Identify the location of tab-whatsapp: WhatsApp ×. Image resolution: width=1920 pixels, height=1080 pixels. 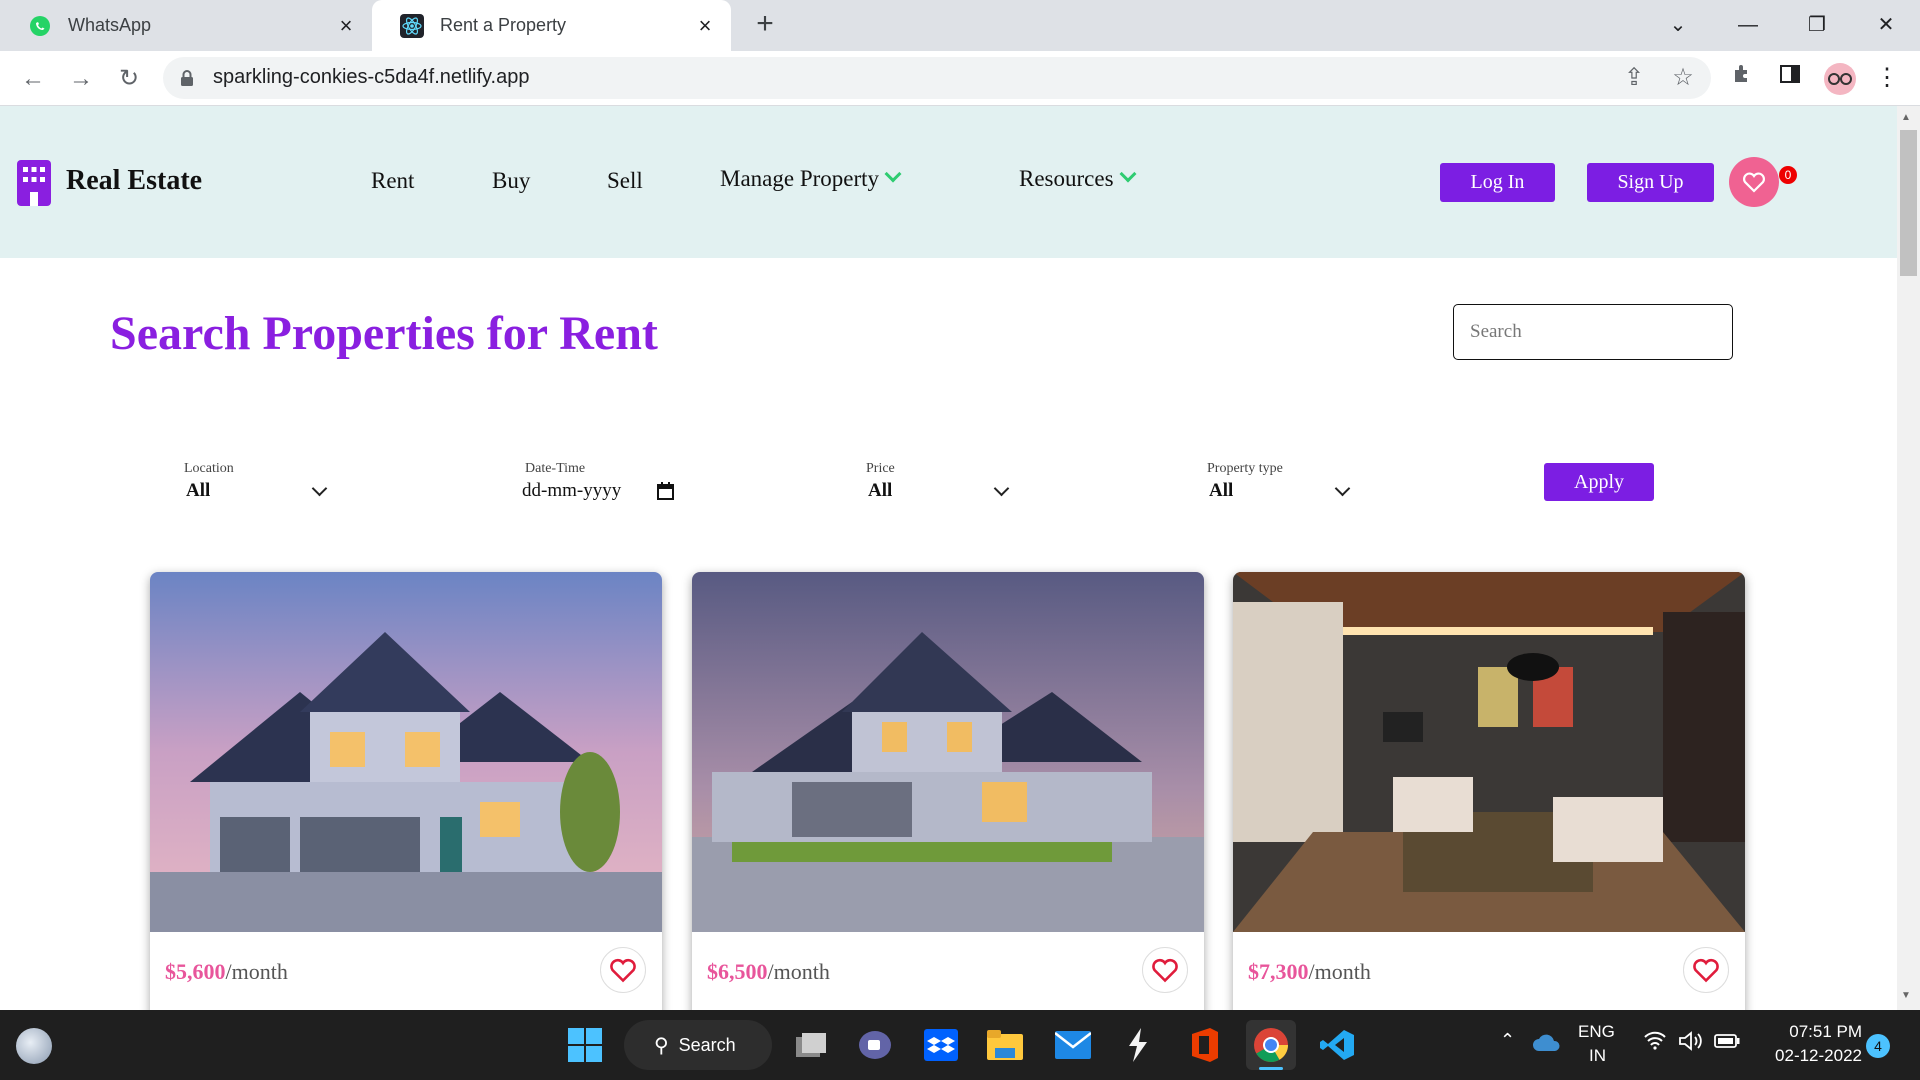
(186, 25).